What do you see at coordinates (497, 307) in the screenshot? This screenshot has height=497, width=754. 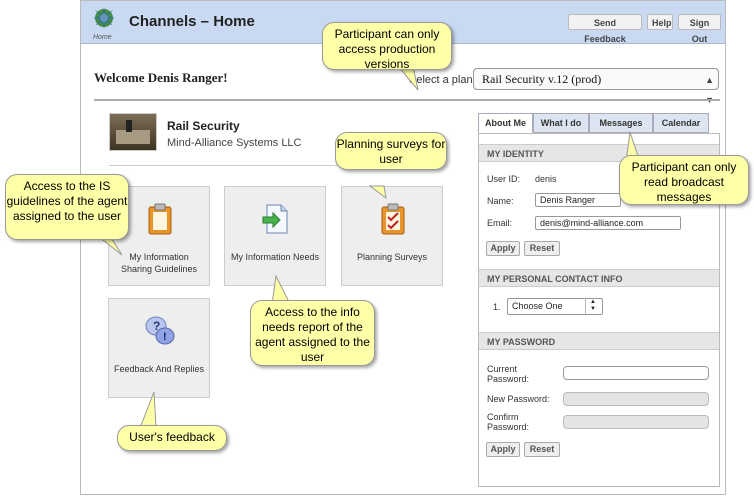 I see `contact-index: 1.` at bounding box center [497, 307].